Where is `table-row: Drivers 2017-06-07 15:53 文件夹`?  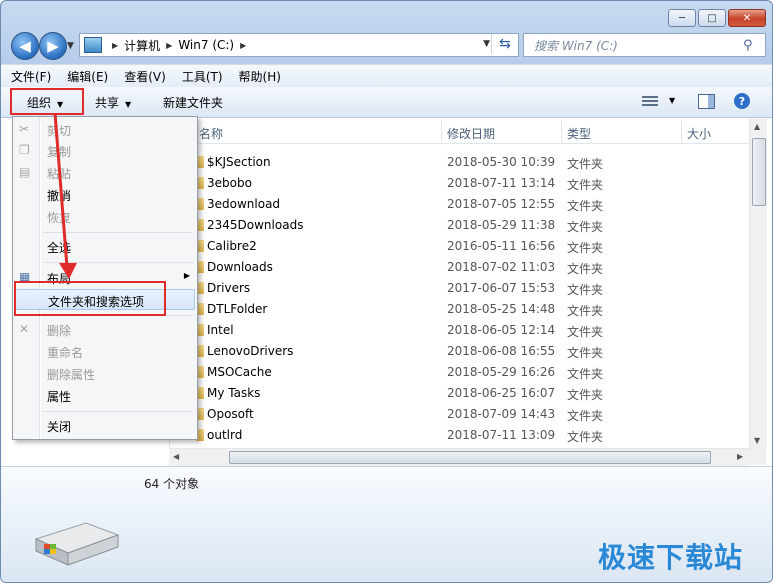
table-row: Drivers 2017-06-07 15:53 文件夹 is located at coordinates (459, 288).